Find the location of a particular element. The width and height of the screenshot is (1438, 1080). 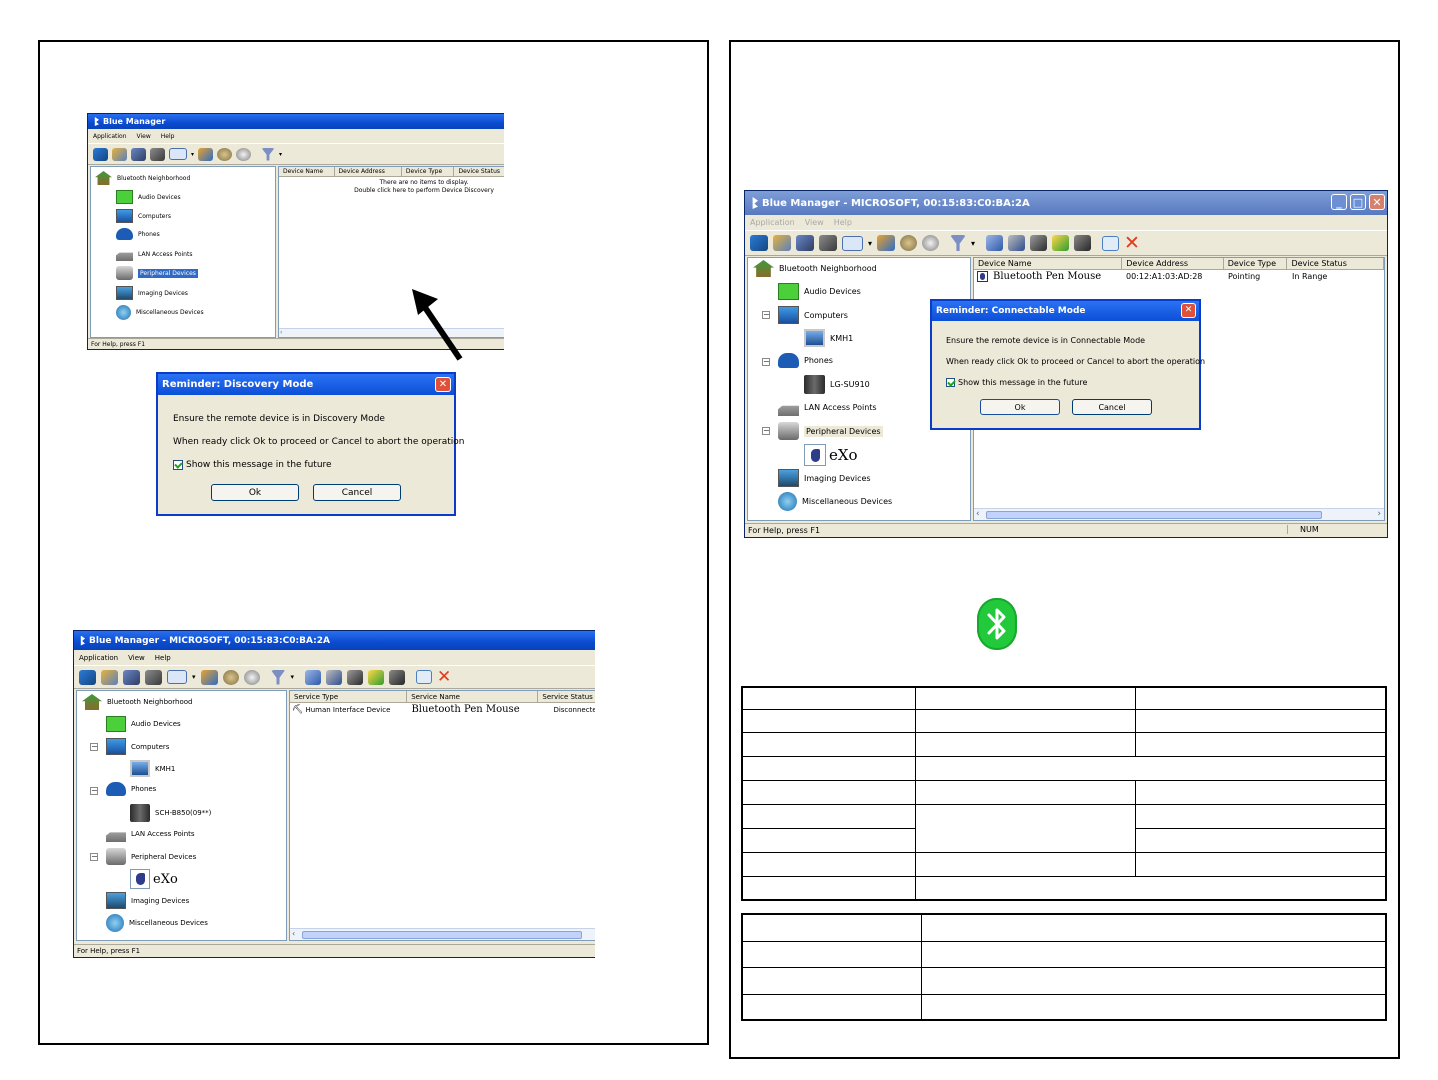

dialog-title-bar: Reminder: Connectable Mode is located at coordinates (1065, 311).